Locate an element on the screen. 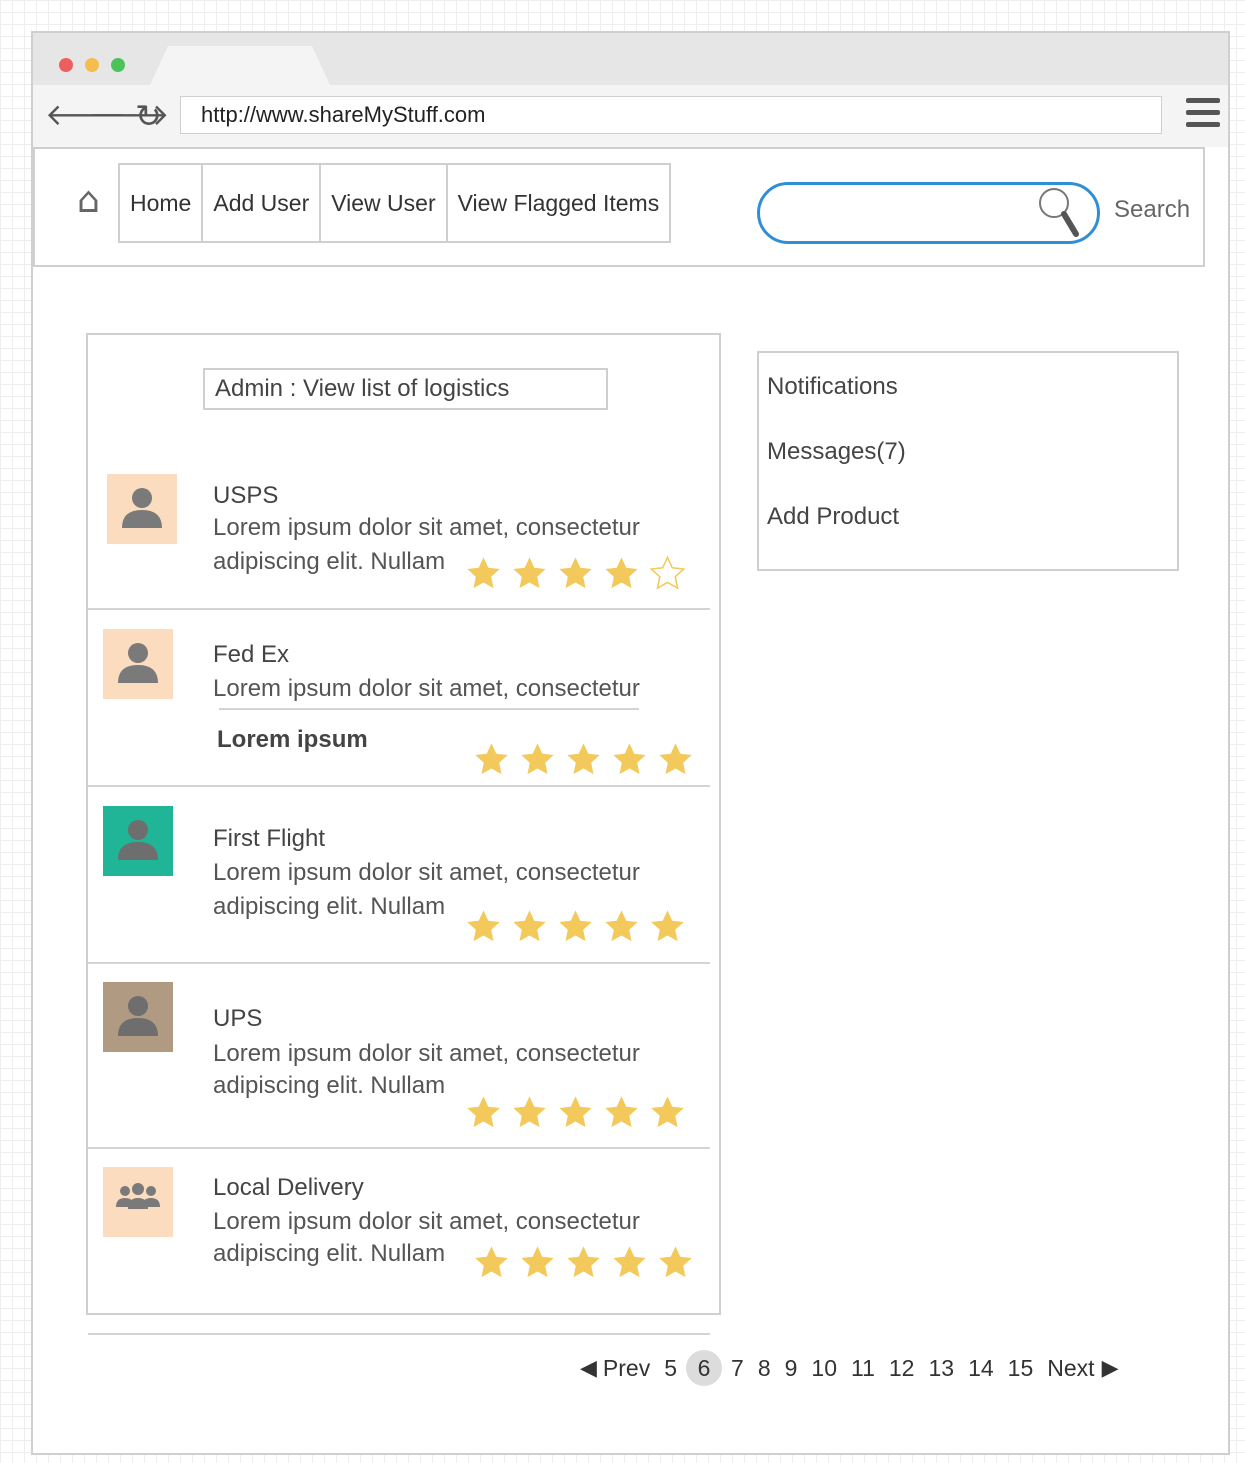  page-11: 11 is located at coordinates (863, 1368).